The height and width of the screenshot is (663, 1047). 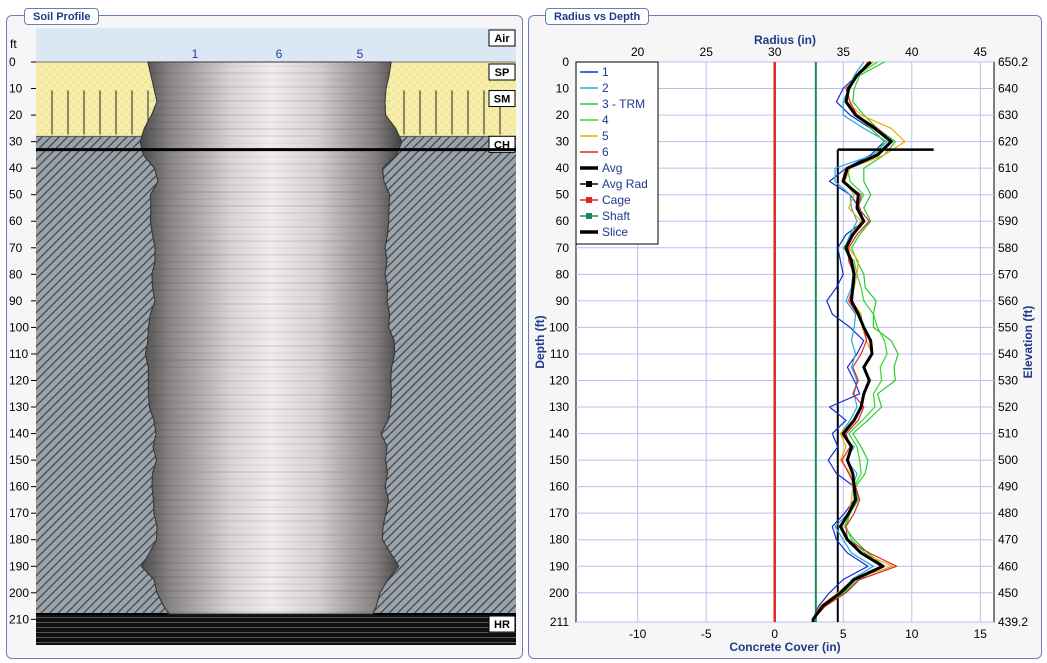 What do you see at coordinates (775, 52) in the screenshot?
I see `radius-tick-label: 30` at bounding box center [775, 52].